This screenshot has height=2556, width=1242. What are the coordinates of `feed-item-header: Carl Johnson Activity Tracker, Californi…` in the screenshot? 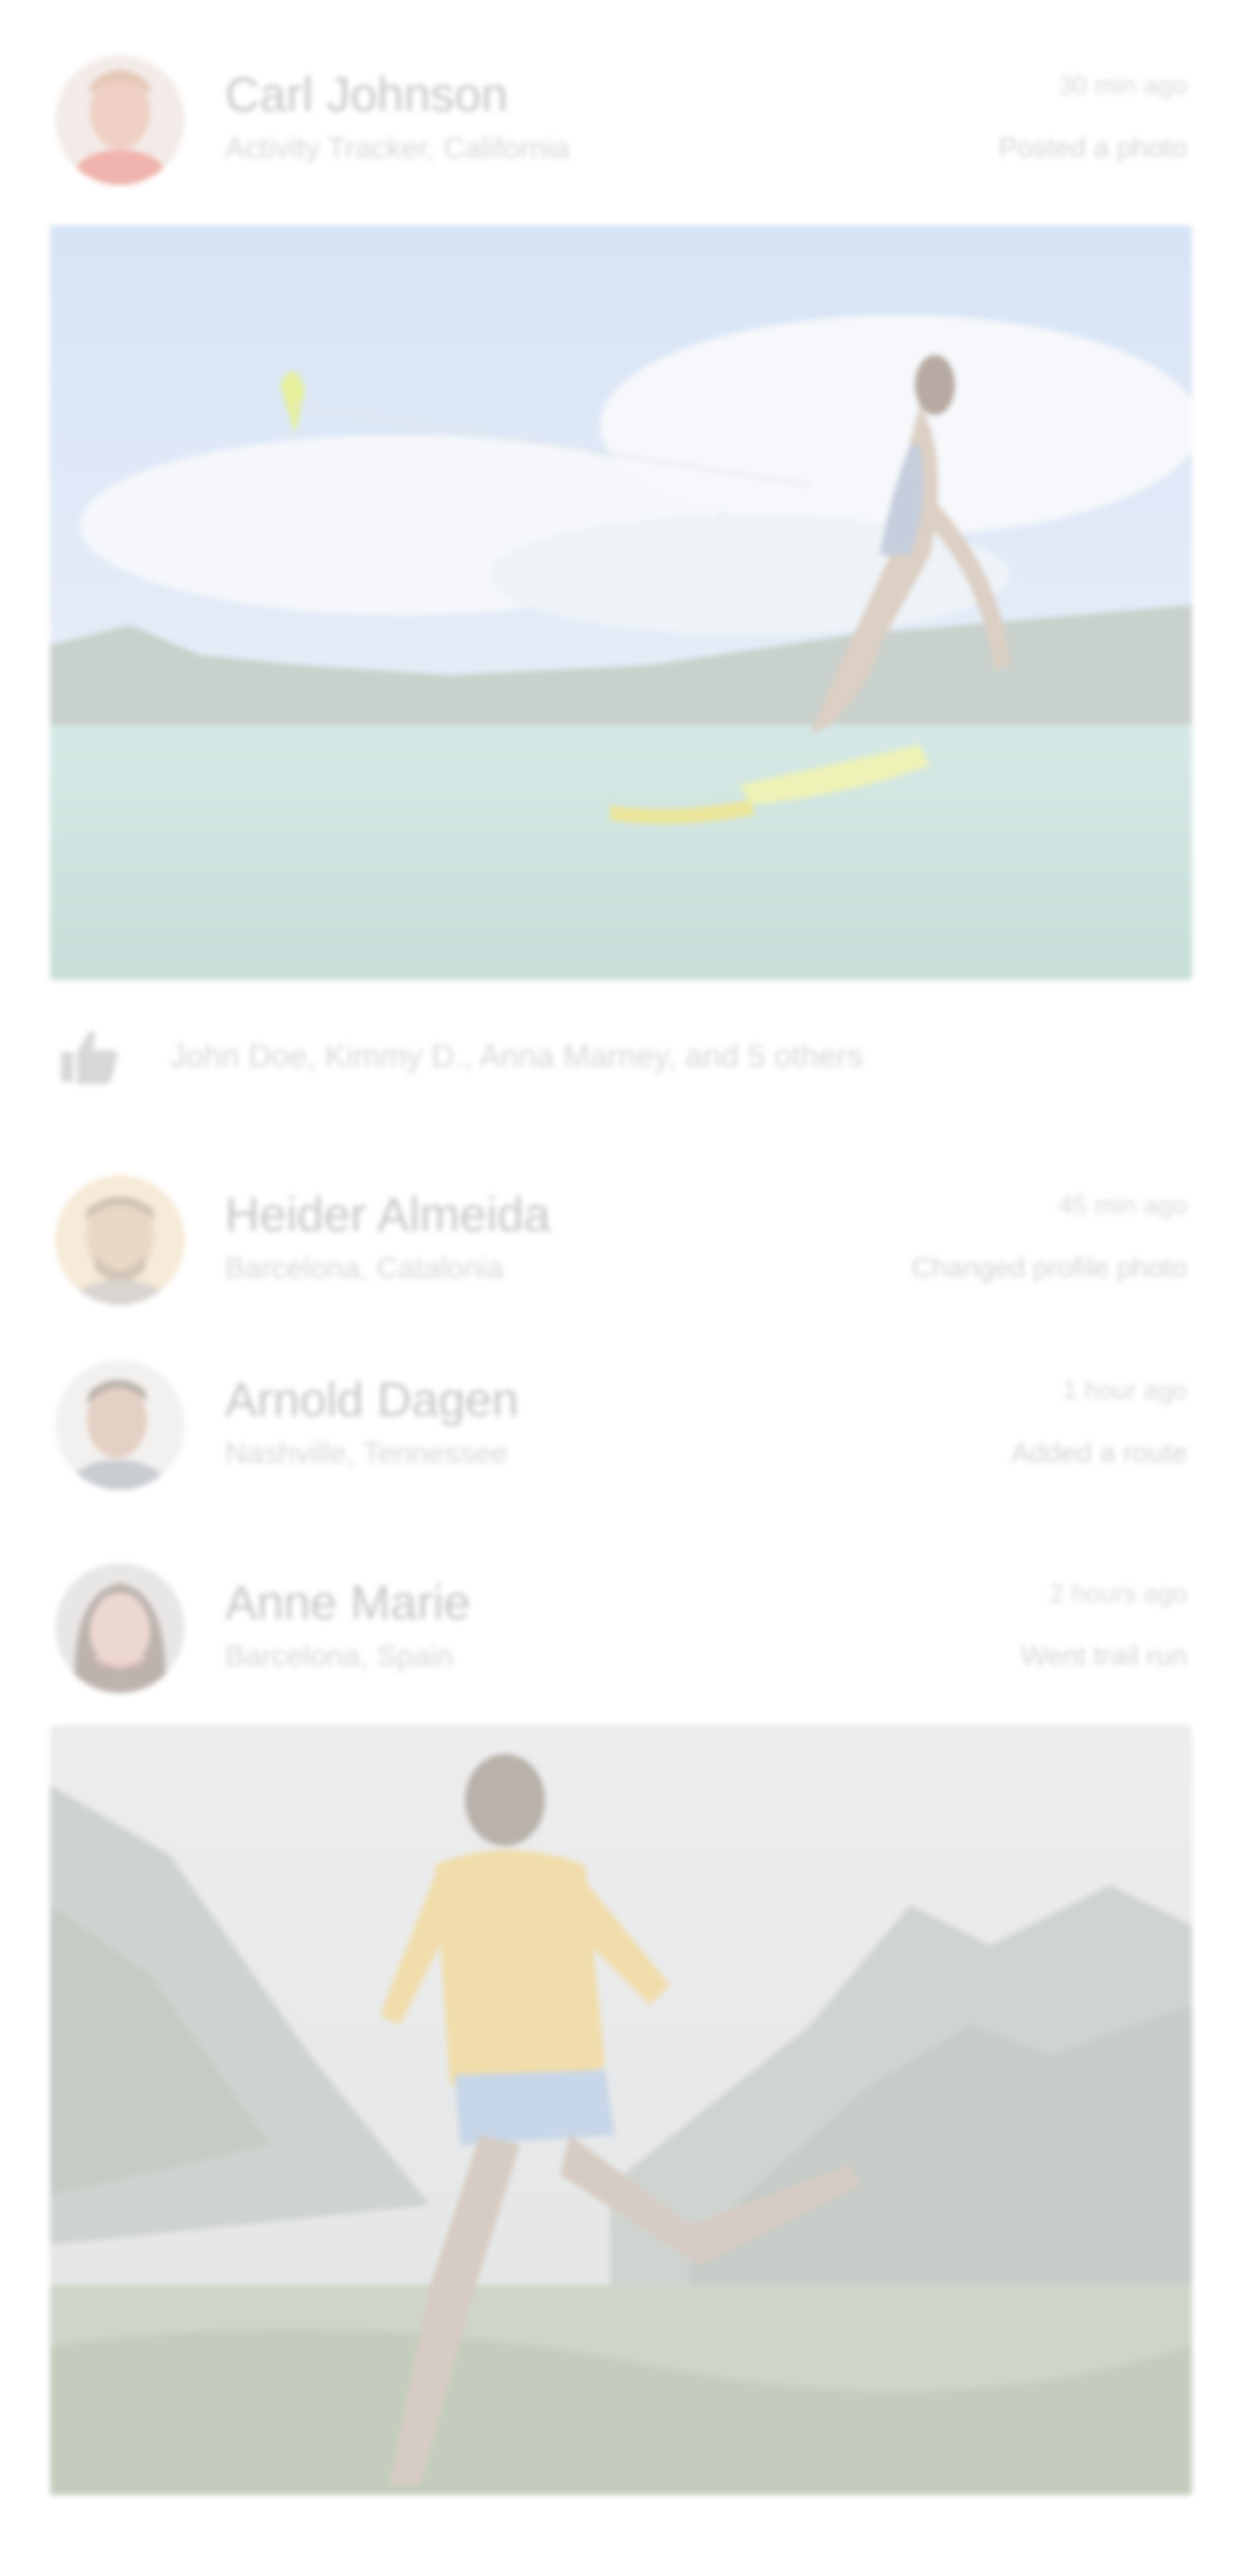 It's located at (621, 115).